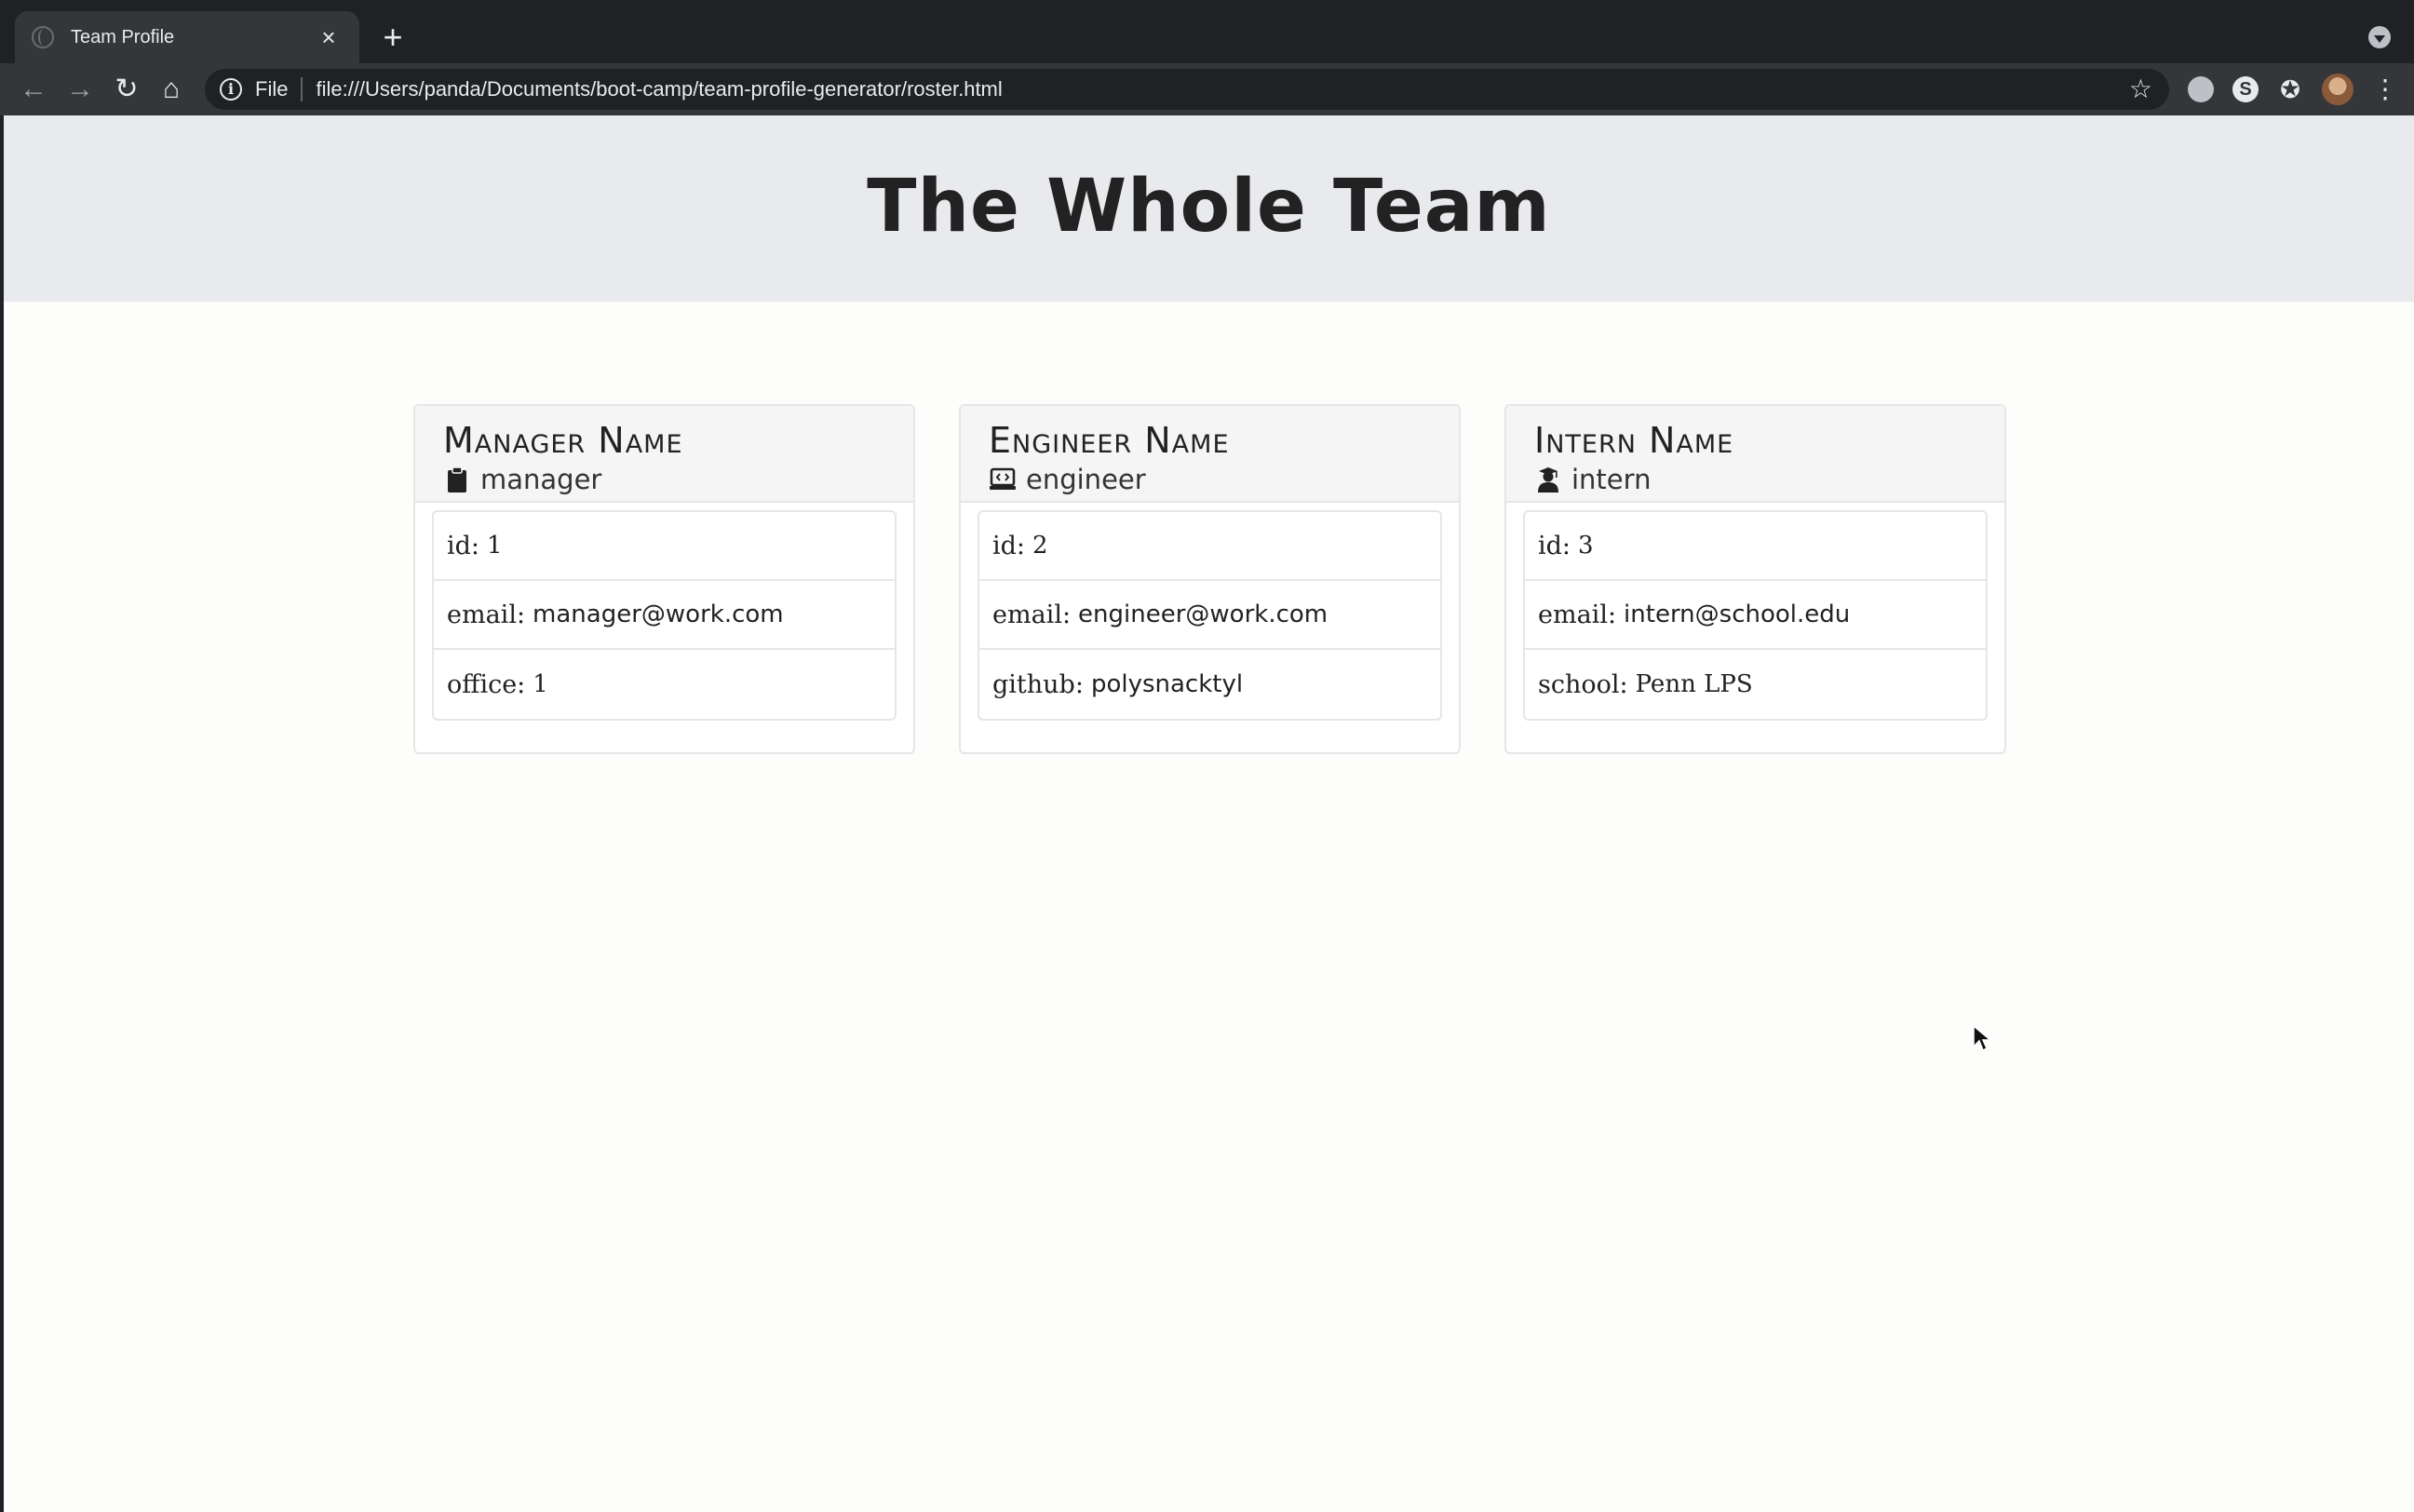  Describe the element at coordinates (1003, 478) in the screenshot. I see `laptop-code-icon` at that location.